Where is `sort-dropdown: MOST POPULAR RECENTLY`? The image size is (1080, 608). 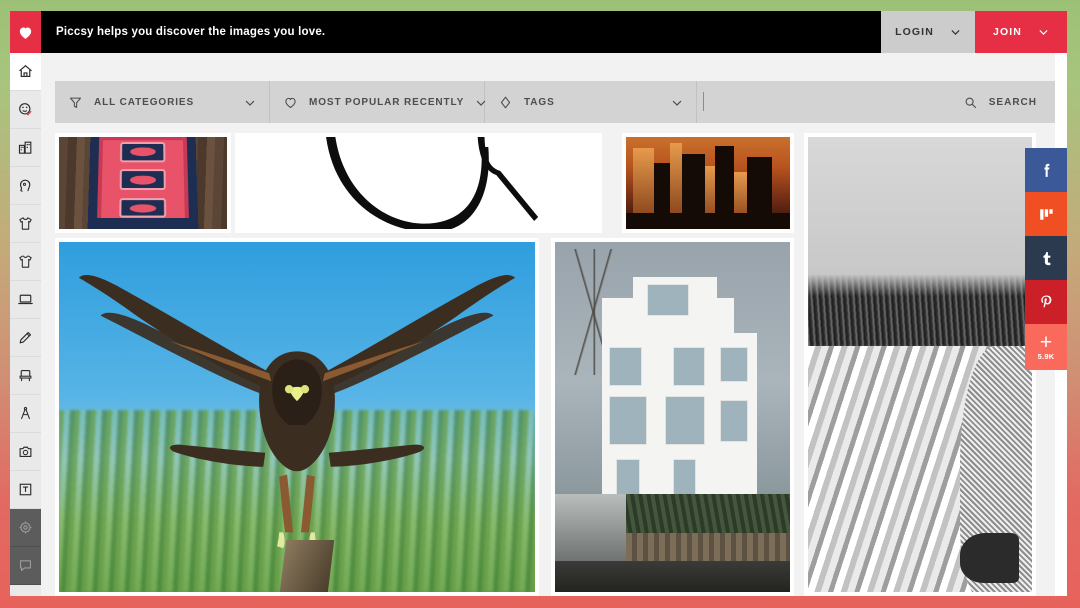 sort-dropdown: MOST POPULAR RECENTLY is located at coordinates (378, 102).